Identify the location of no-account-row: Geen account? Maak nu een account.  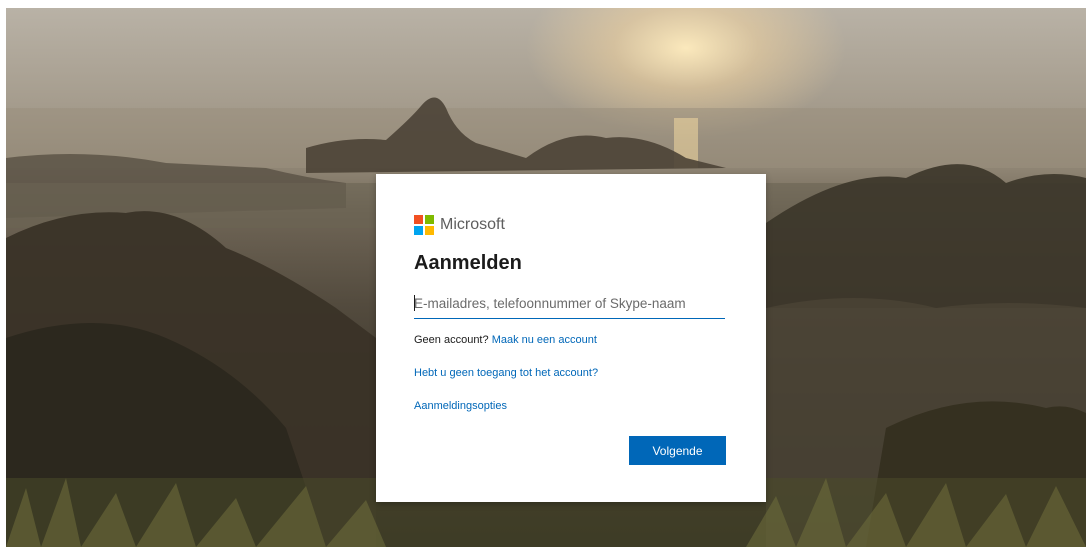
(505, 340).